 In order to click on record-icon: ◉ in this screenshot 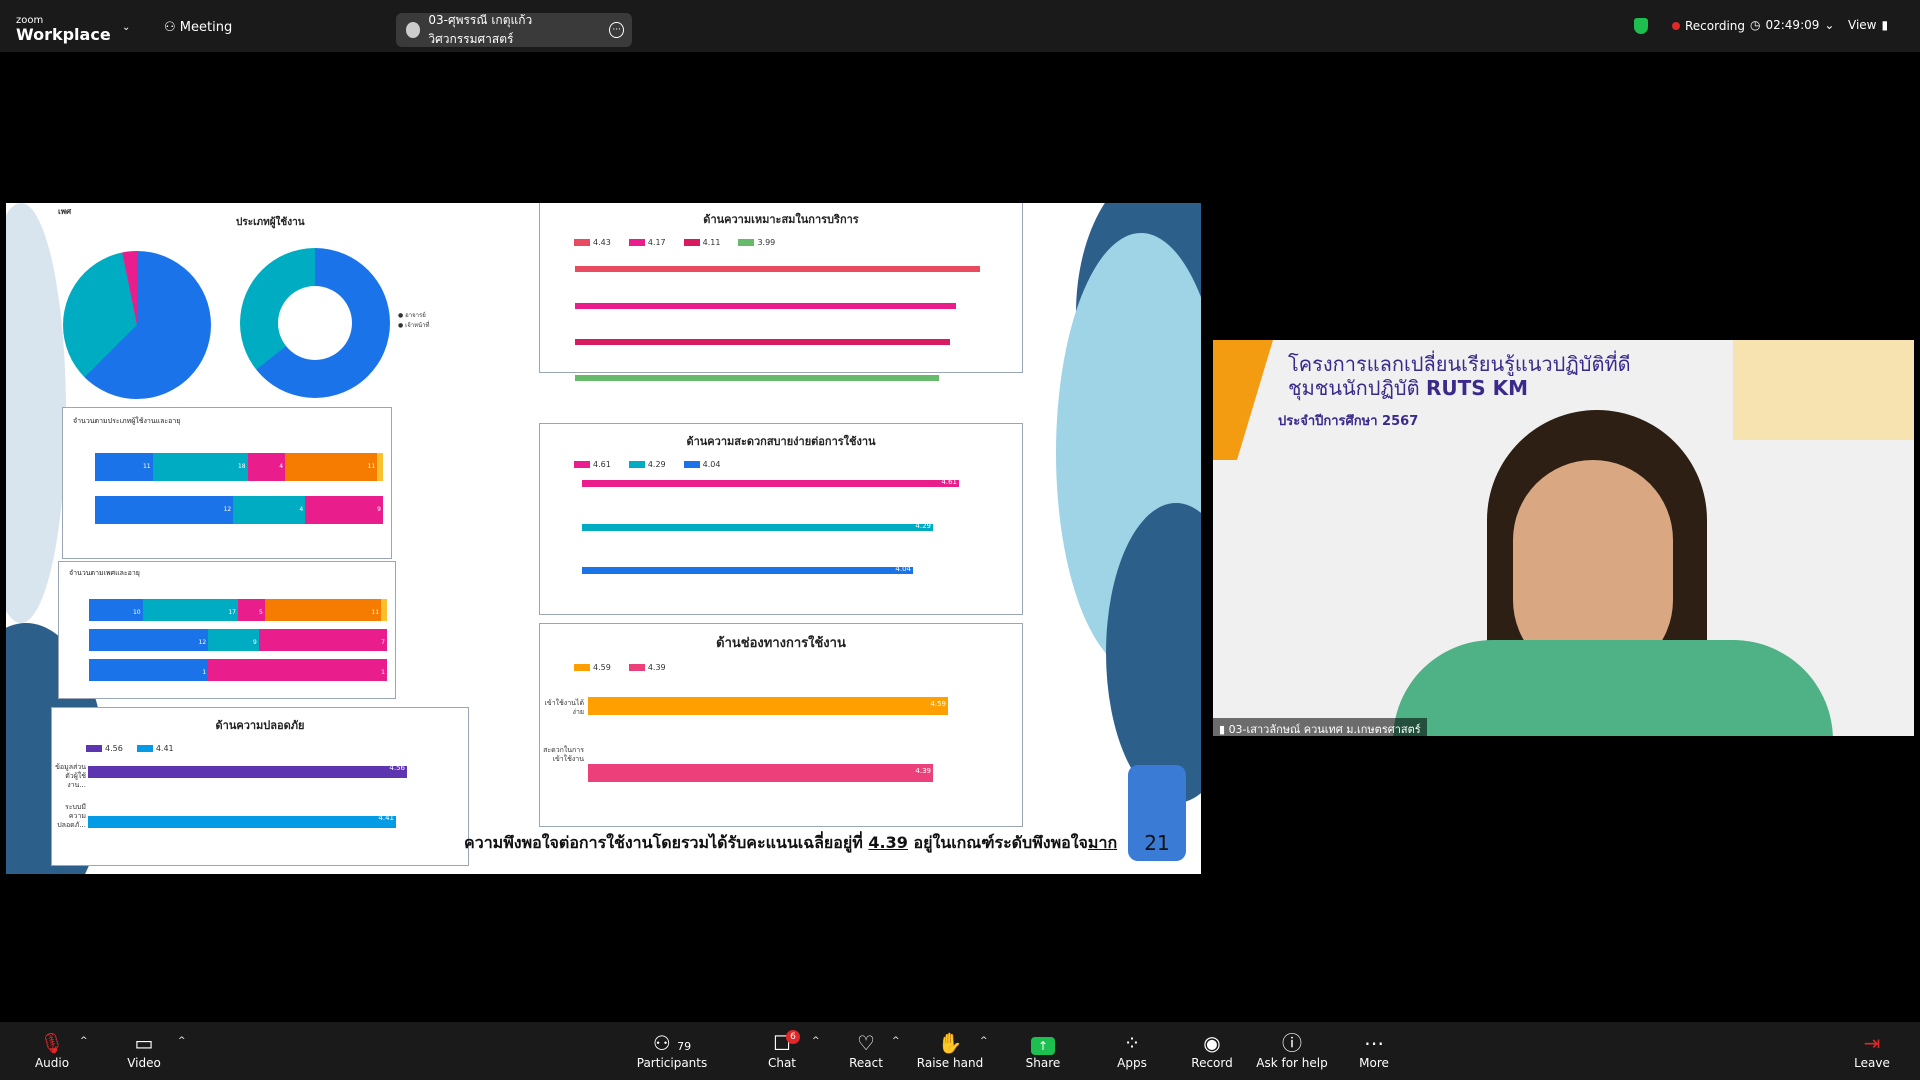, I will do `click(1212, 1043)`.